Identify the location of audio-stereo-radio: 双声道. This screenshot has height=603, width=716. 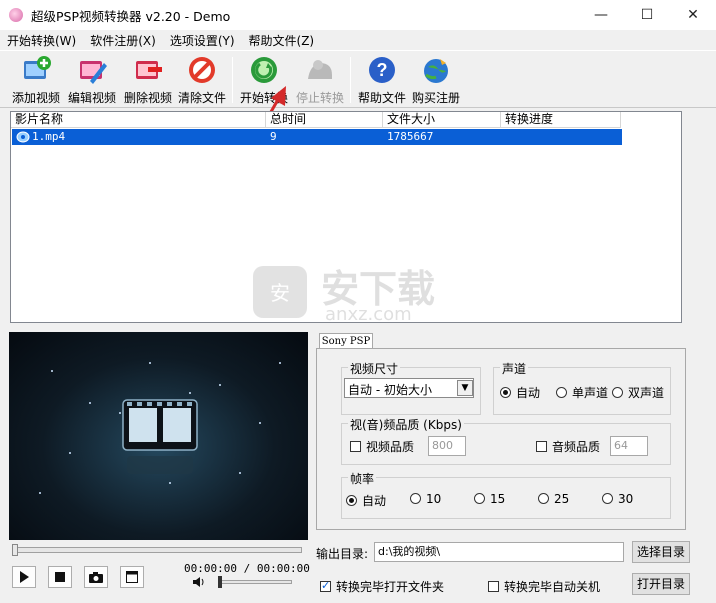
(638, 392).